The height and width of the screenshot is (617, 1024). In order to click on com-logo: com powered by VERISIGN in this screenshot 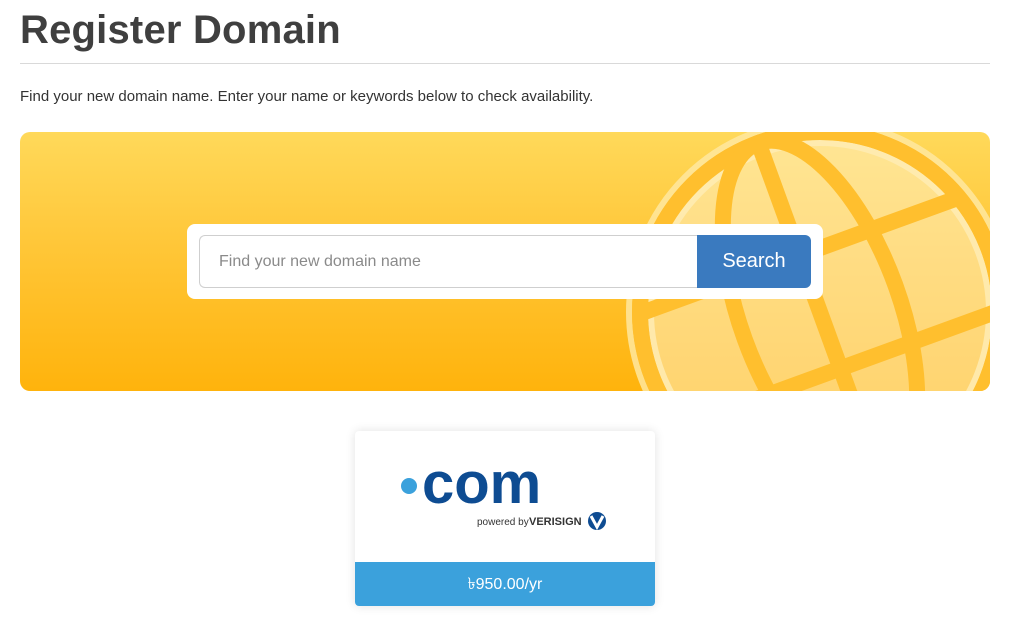, I will do `click(503, 491)`.